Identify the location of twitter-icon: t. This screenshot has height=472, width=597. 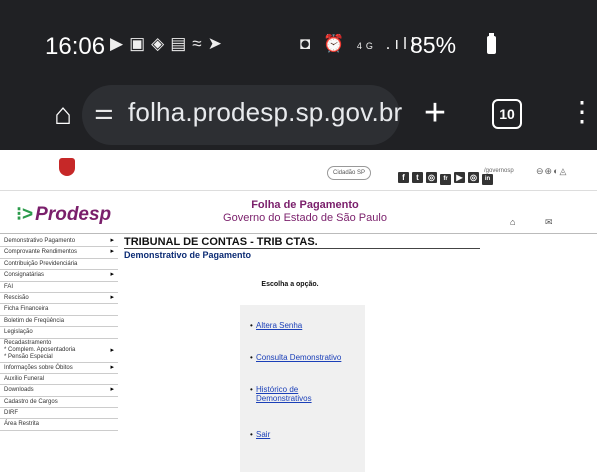
(417, 177).